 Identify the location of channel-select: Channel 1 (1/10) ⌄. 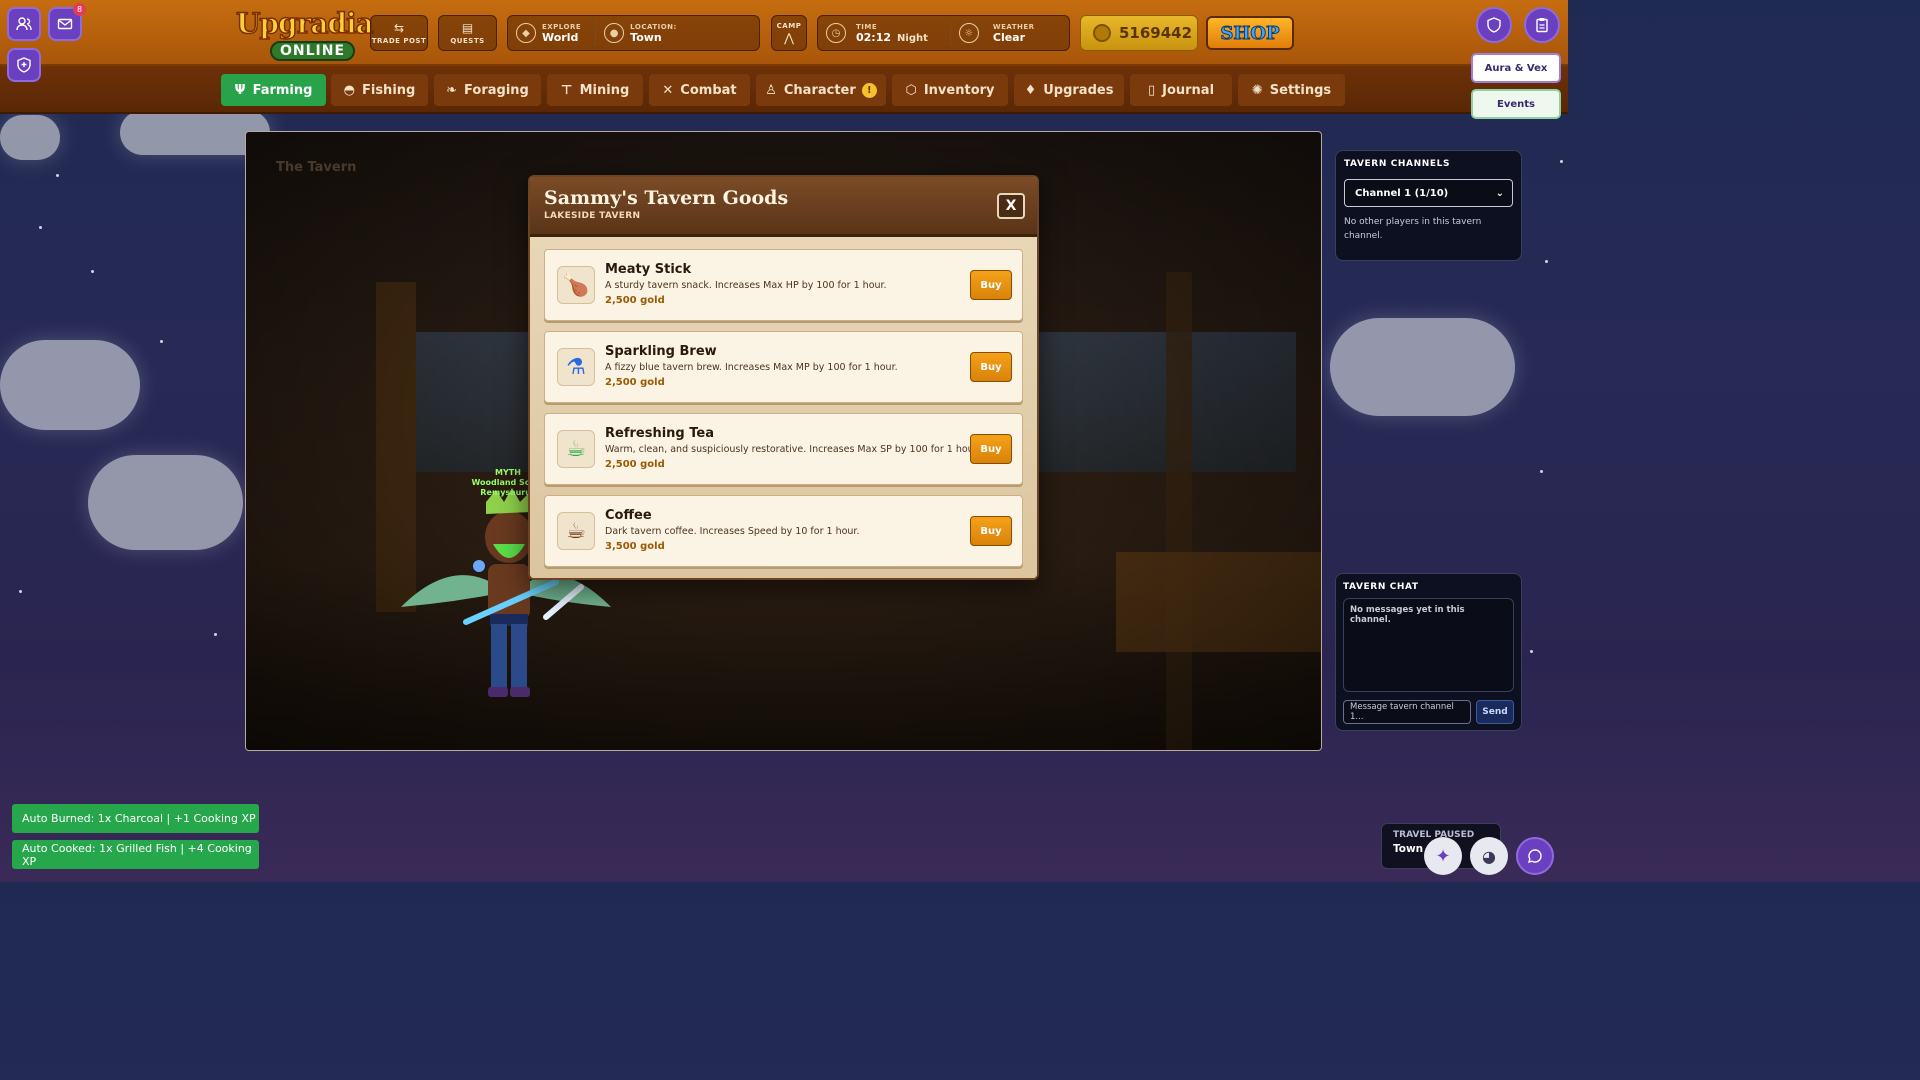
(1428, 193).